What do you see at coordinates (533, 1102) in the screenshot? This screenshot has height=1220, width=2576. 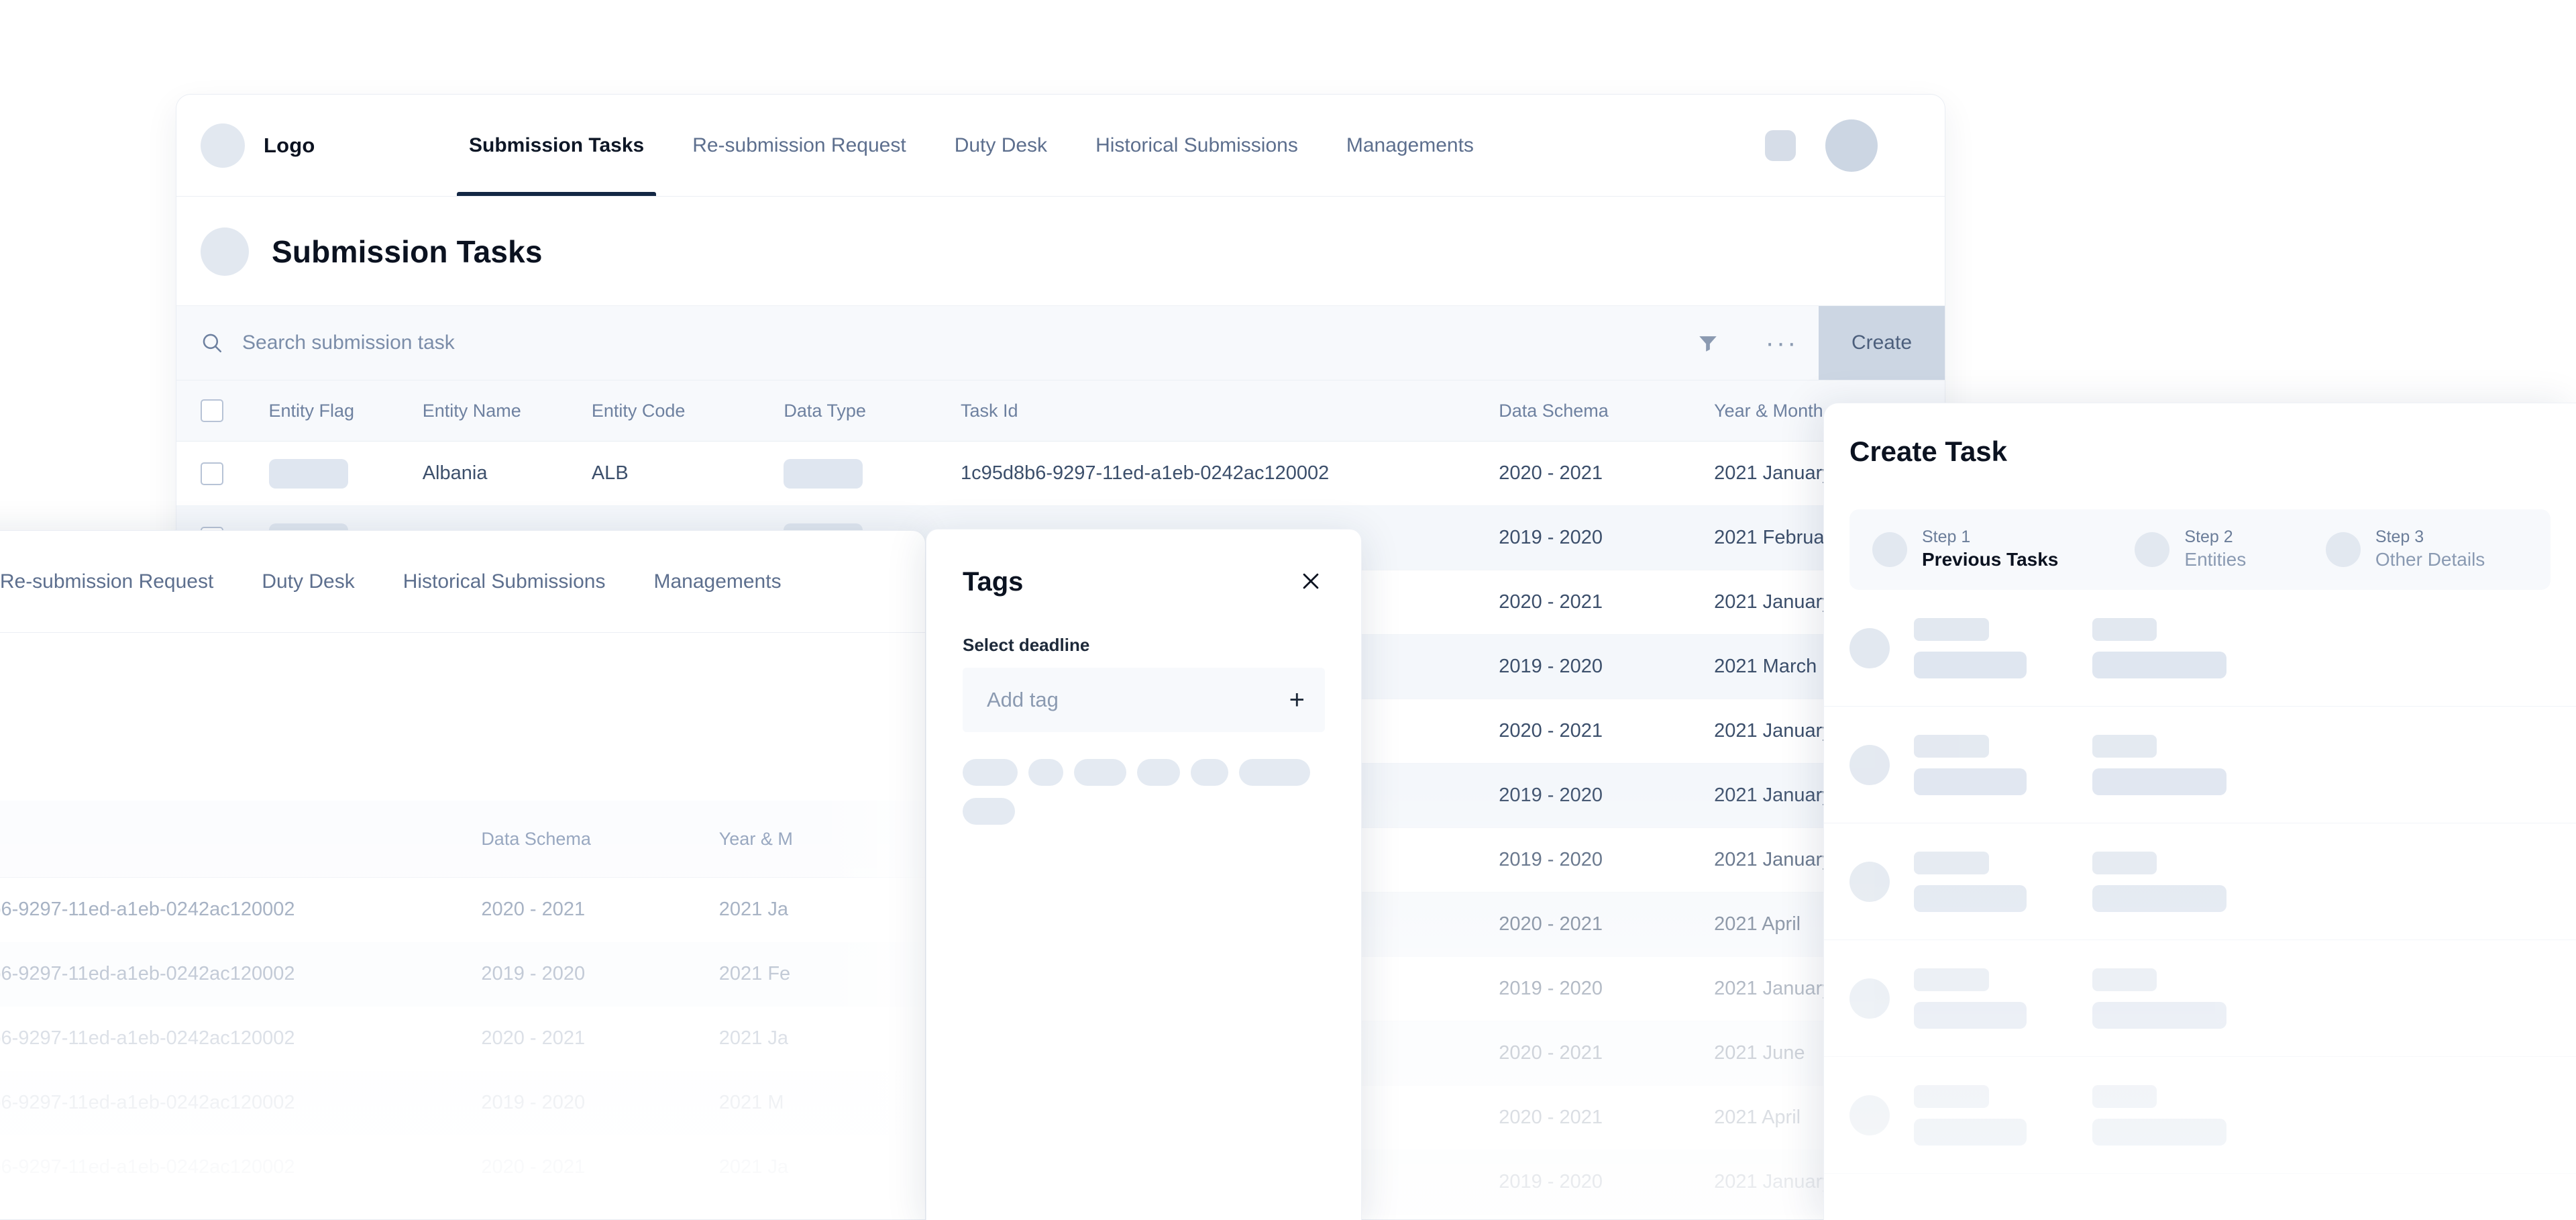 I see `secondary-cell-data-schema: 2019 - 2020` at bounding box center [533, 1102].